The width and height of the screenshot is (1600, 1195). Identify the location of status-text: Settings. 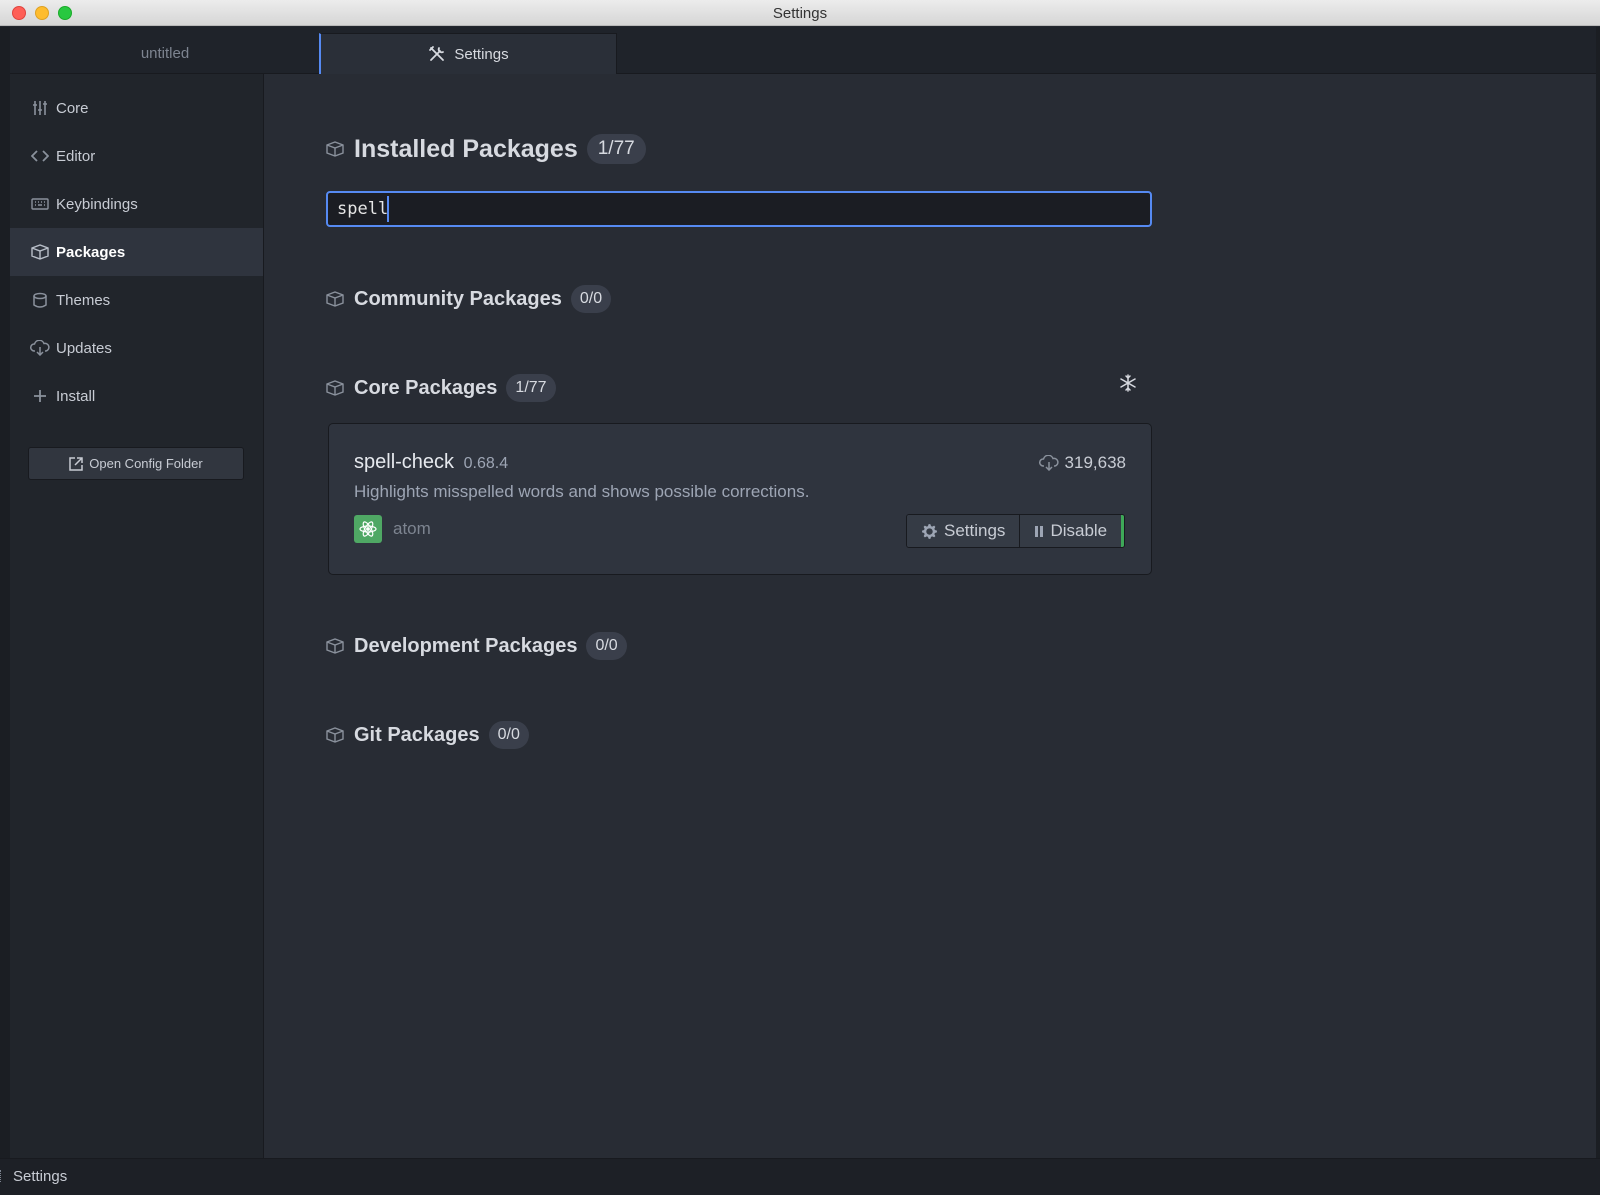
(40, 1176).